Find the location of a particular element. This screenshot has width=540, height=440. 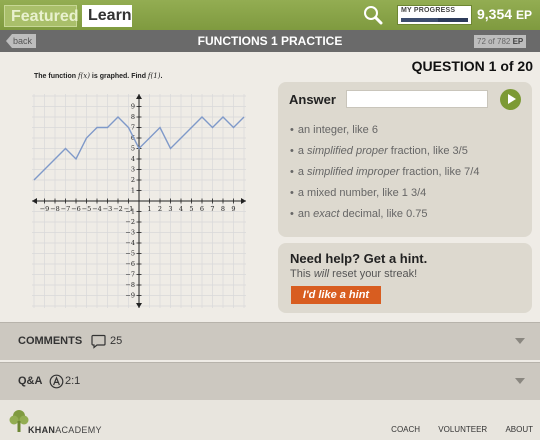

x-tick-label: 4 is located at coordinates (181, 209).